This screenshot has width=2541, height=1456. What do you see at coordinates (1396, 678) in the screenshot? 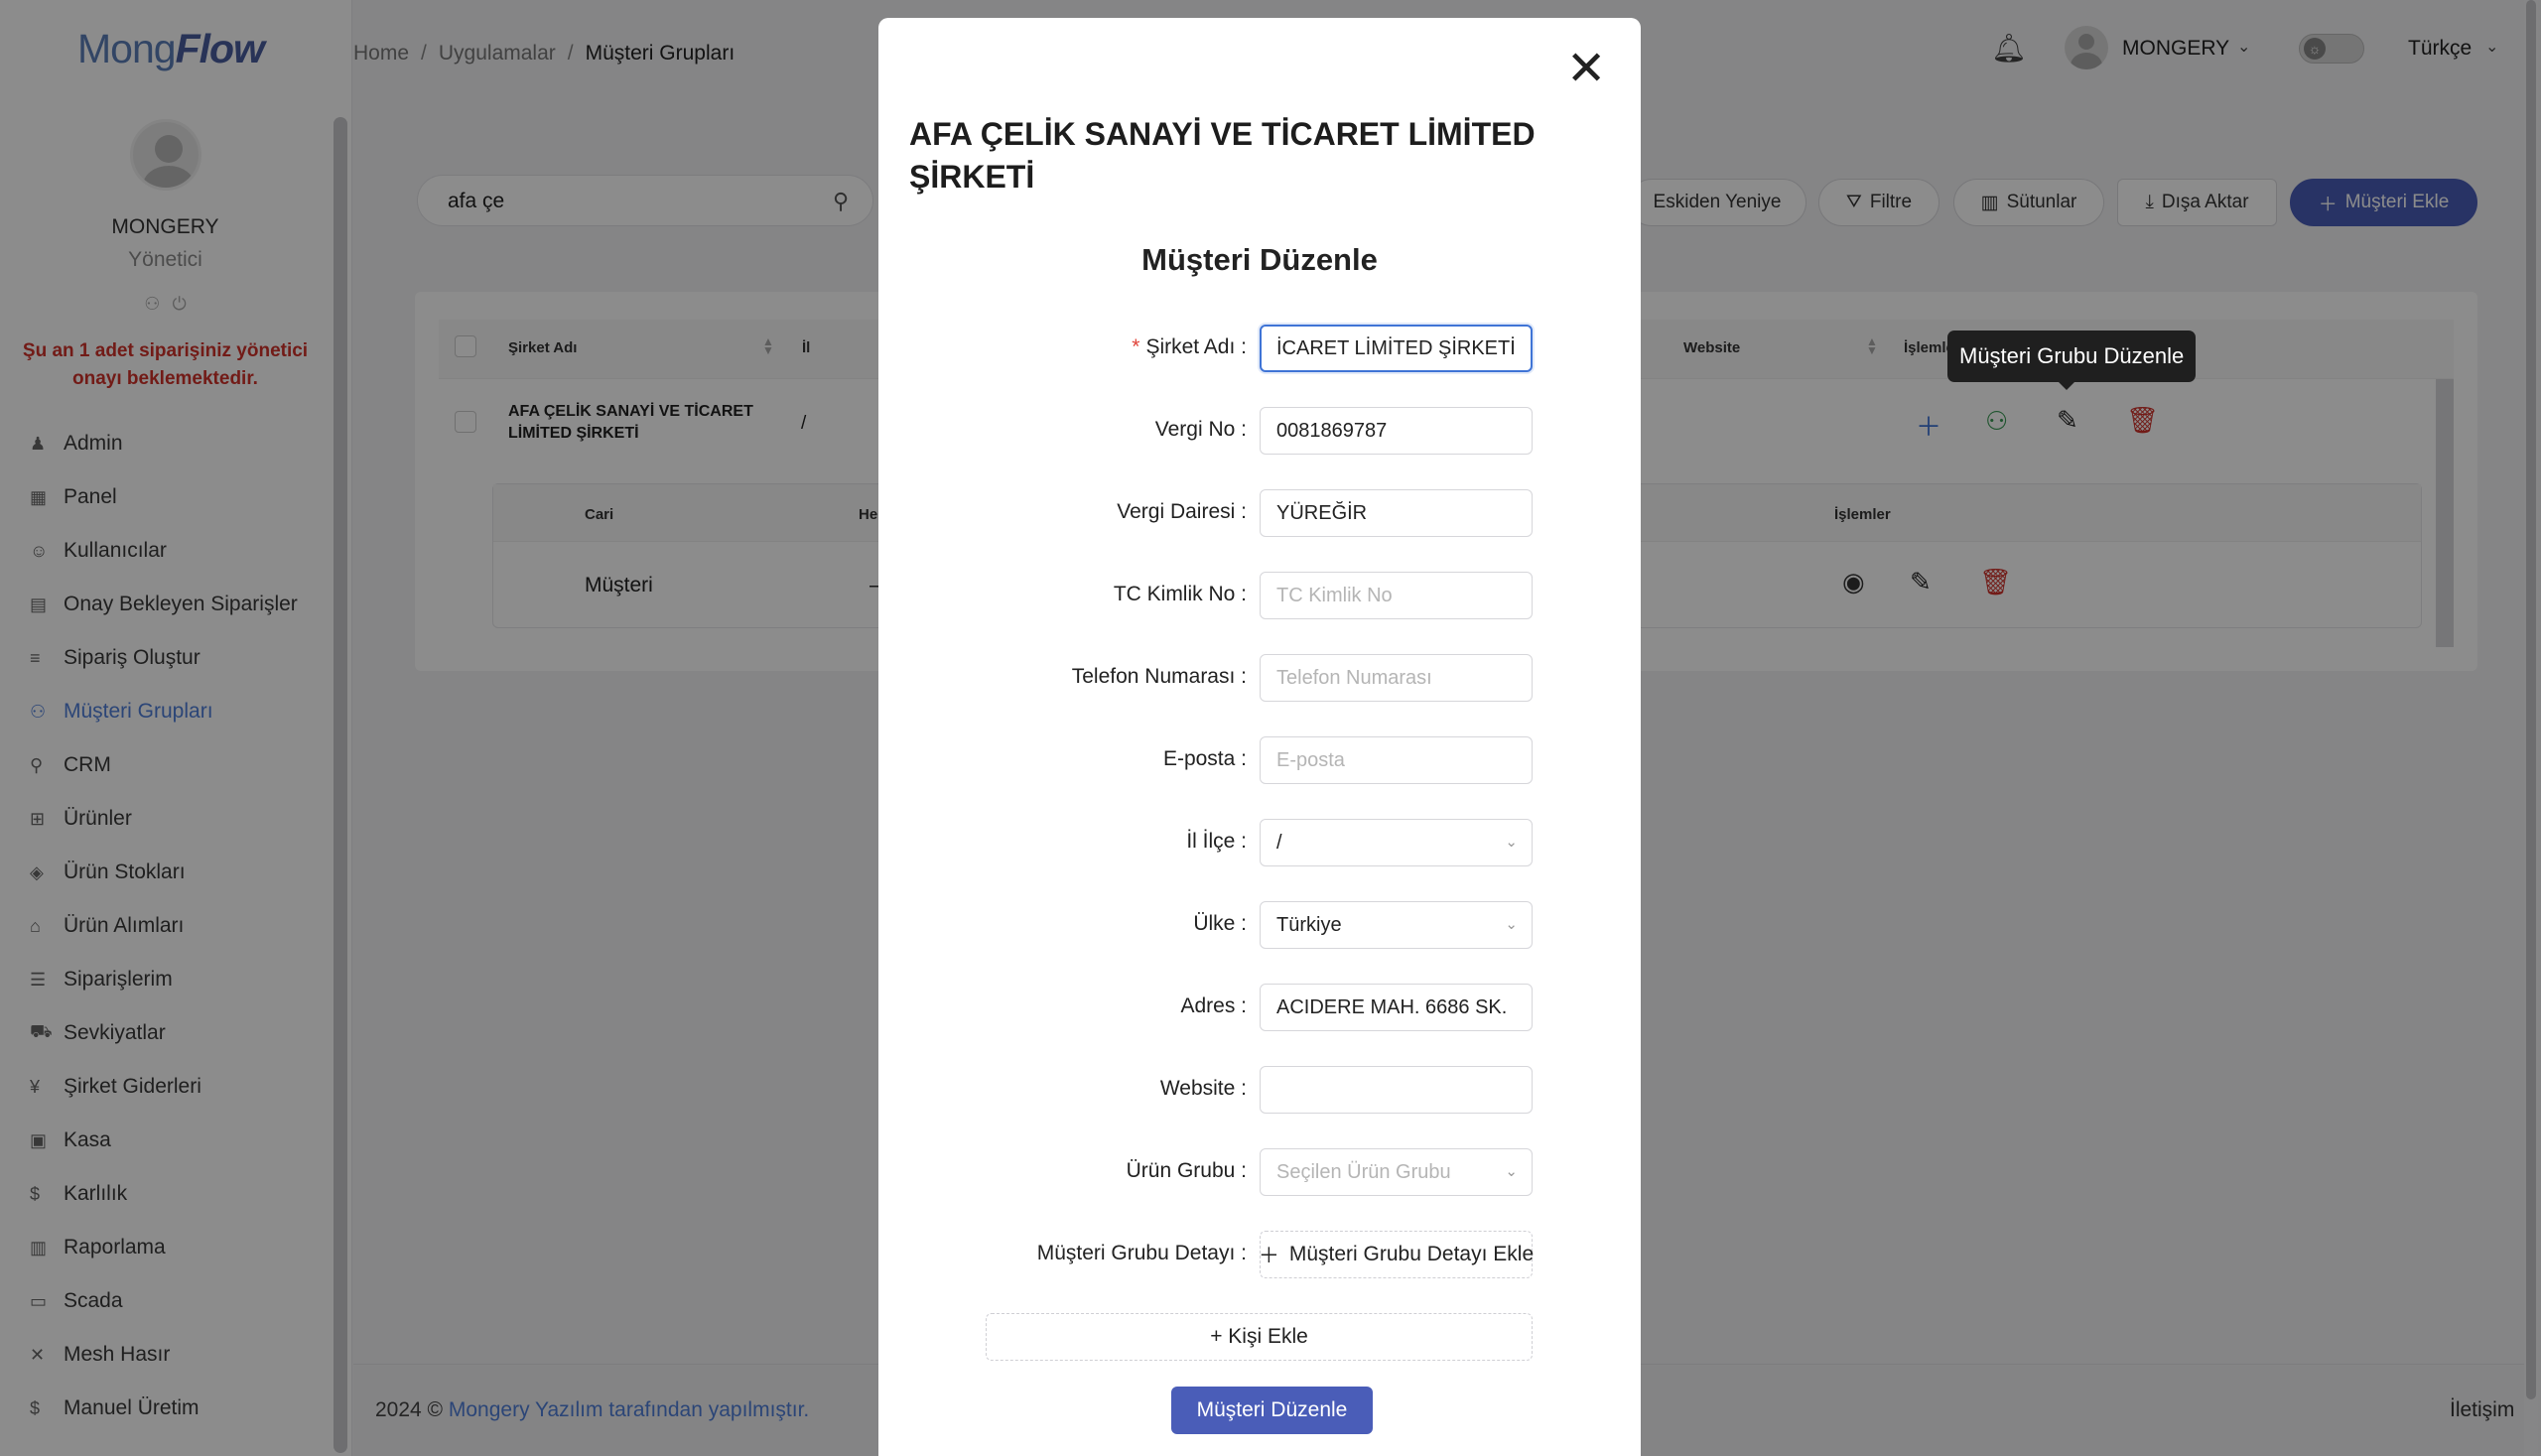
I see `phone-input: Telefon Numarası` at bounding box center [1396, 678].